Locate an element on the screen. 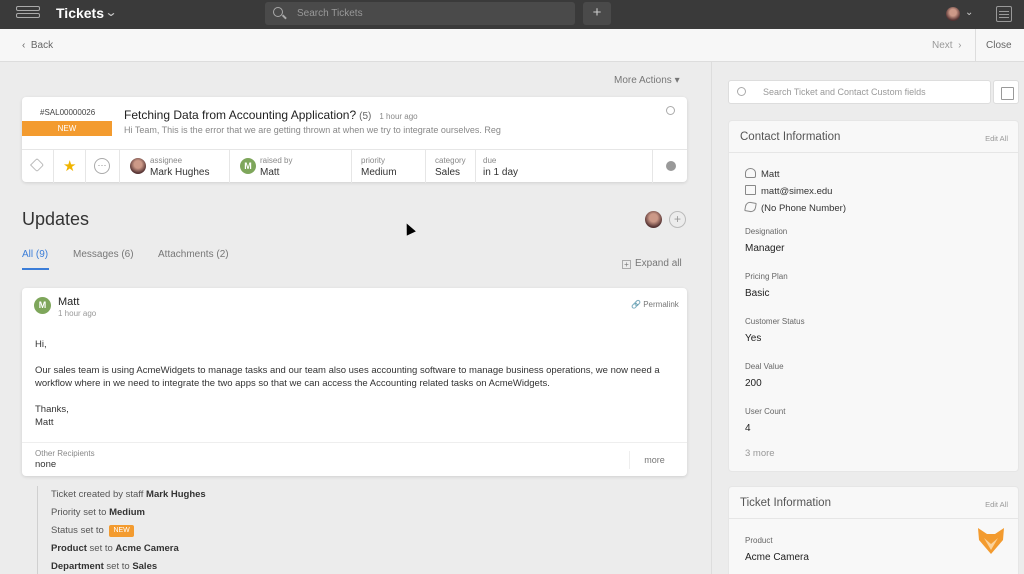  customer-status-label: Customer Status is located at coordinates (775, 321).